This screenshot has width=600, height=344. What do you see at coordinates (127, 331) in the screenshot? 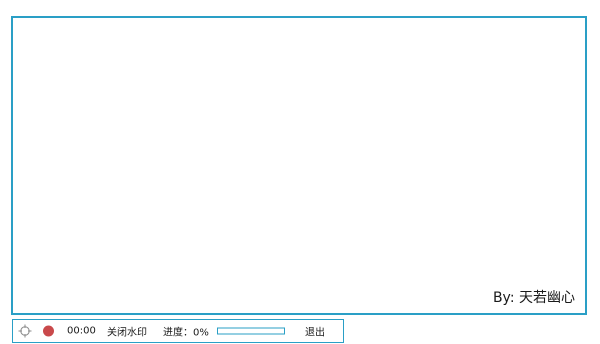
I see `close-watermark-button: 关闭水印` at bounding box center [127, 331].